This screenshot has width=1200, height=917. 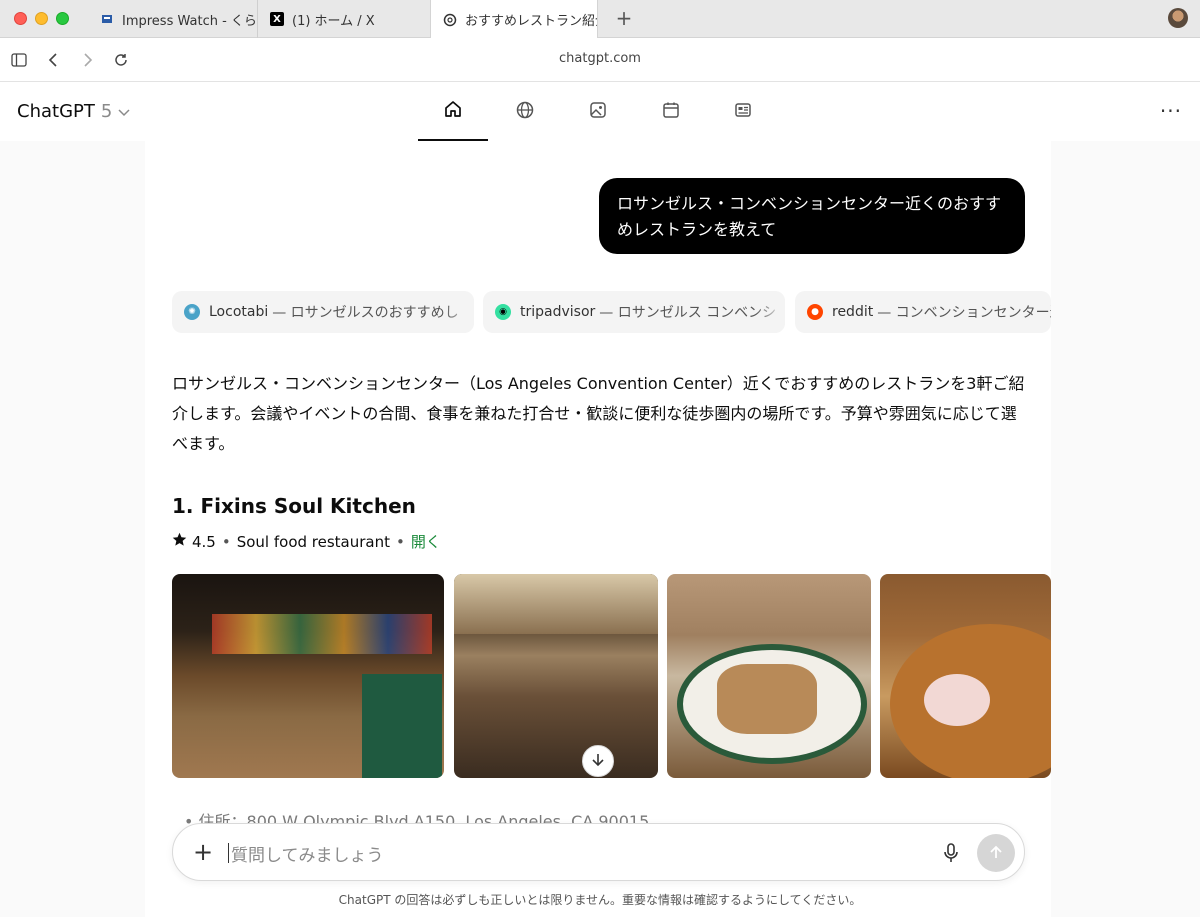 What do you see at coordinates (1171, 111) in the screenshot?
I see `more-options-icon: ···` at bounding box center [1171, 111].